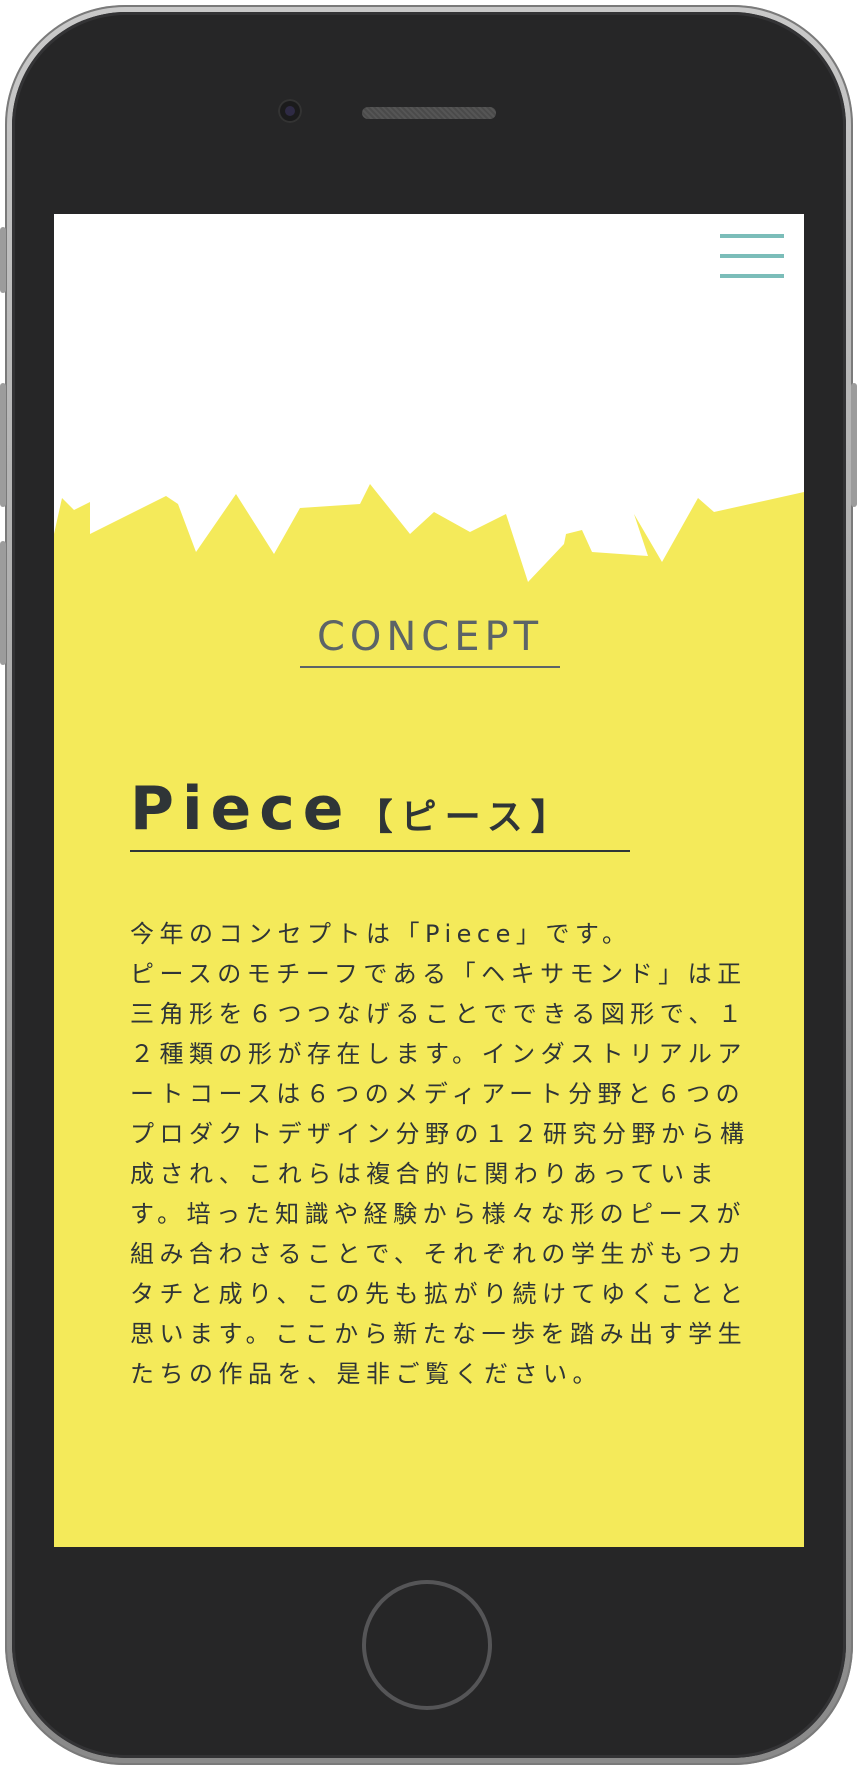 Image resolution: width=858 pixels, height=1765 pixels. Describe the element at coordinates (381, 934) in the screenshot. I see `body-line: 今年のコンセプトは「Piece」です。` at that location.